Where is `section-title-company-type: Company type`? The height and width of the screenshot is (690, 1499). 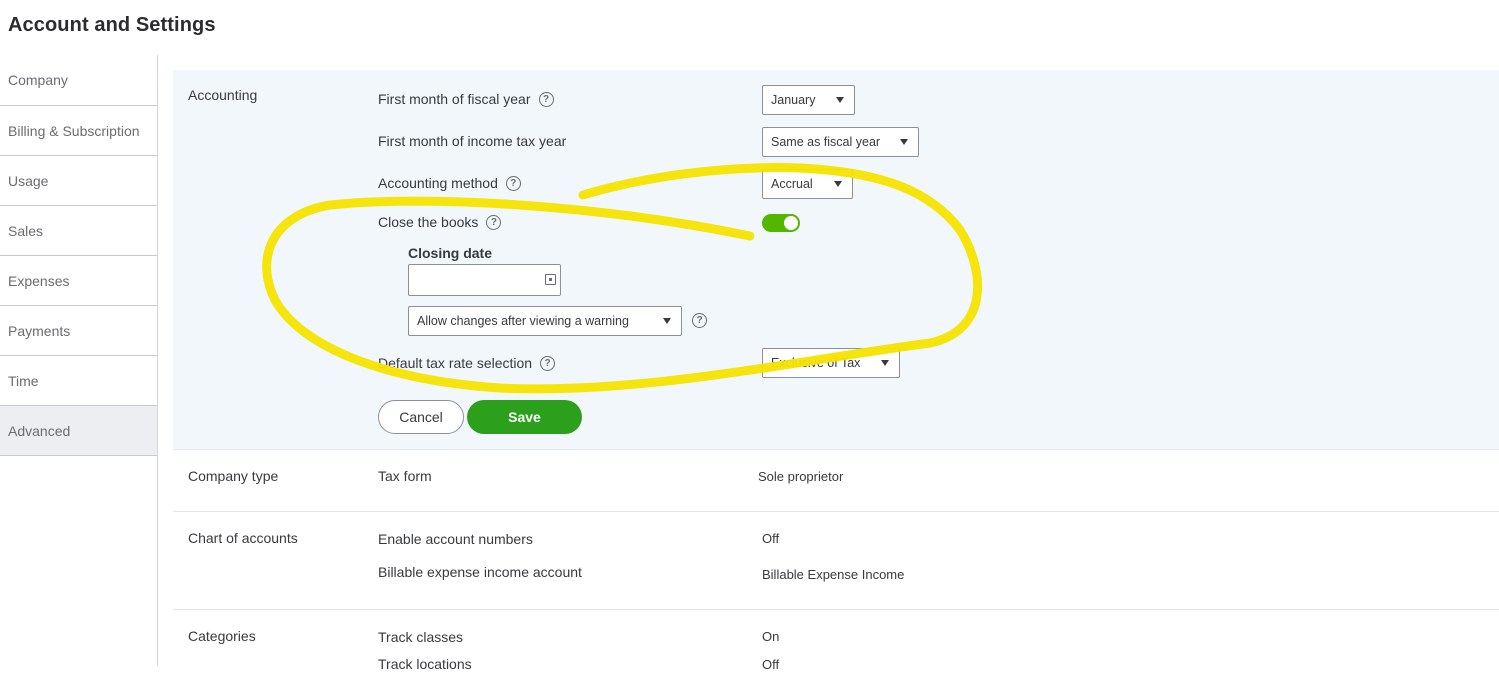
section-title-company-type: Company type is located at coordinates (233, 476).